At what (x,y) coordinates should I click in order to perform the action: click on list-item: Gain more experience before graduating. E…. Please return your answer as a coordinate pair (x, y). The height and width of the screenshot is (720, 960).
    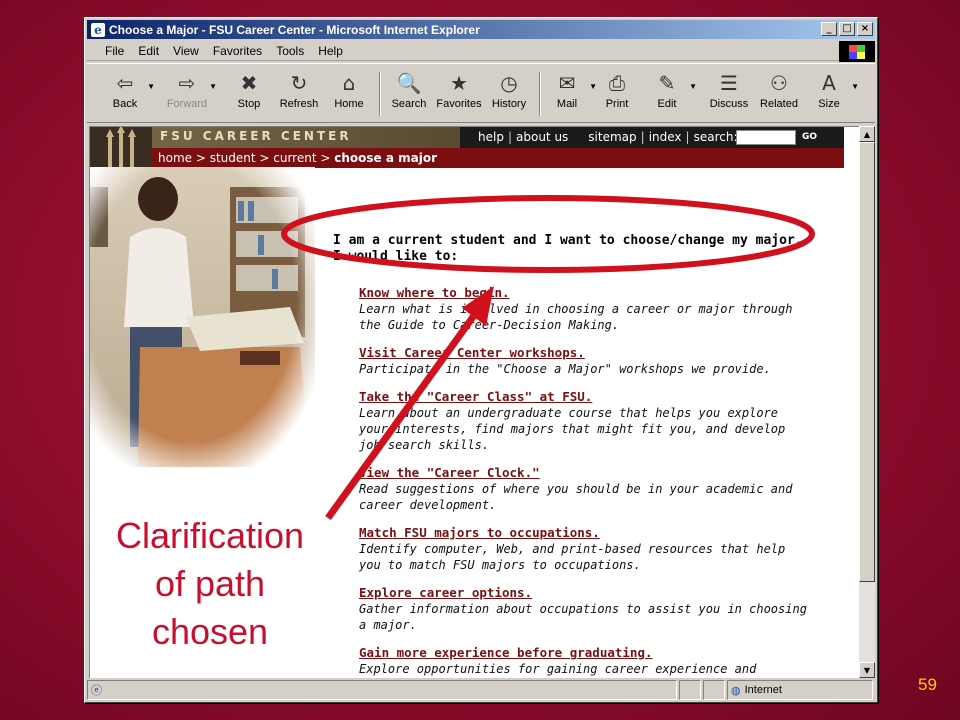
    Looking at the image, I should click on (584, 661).